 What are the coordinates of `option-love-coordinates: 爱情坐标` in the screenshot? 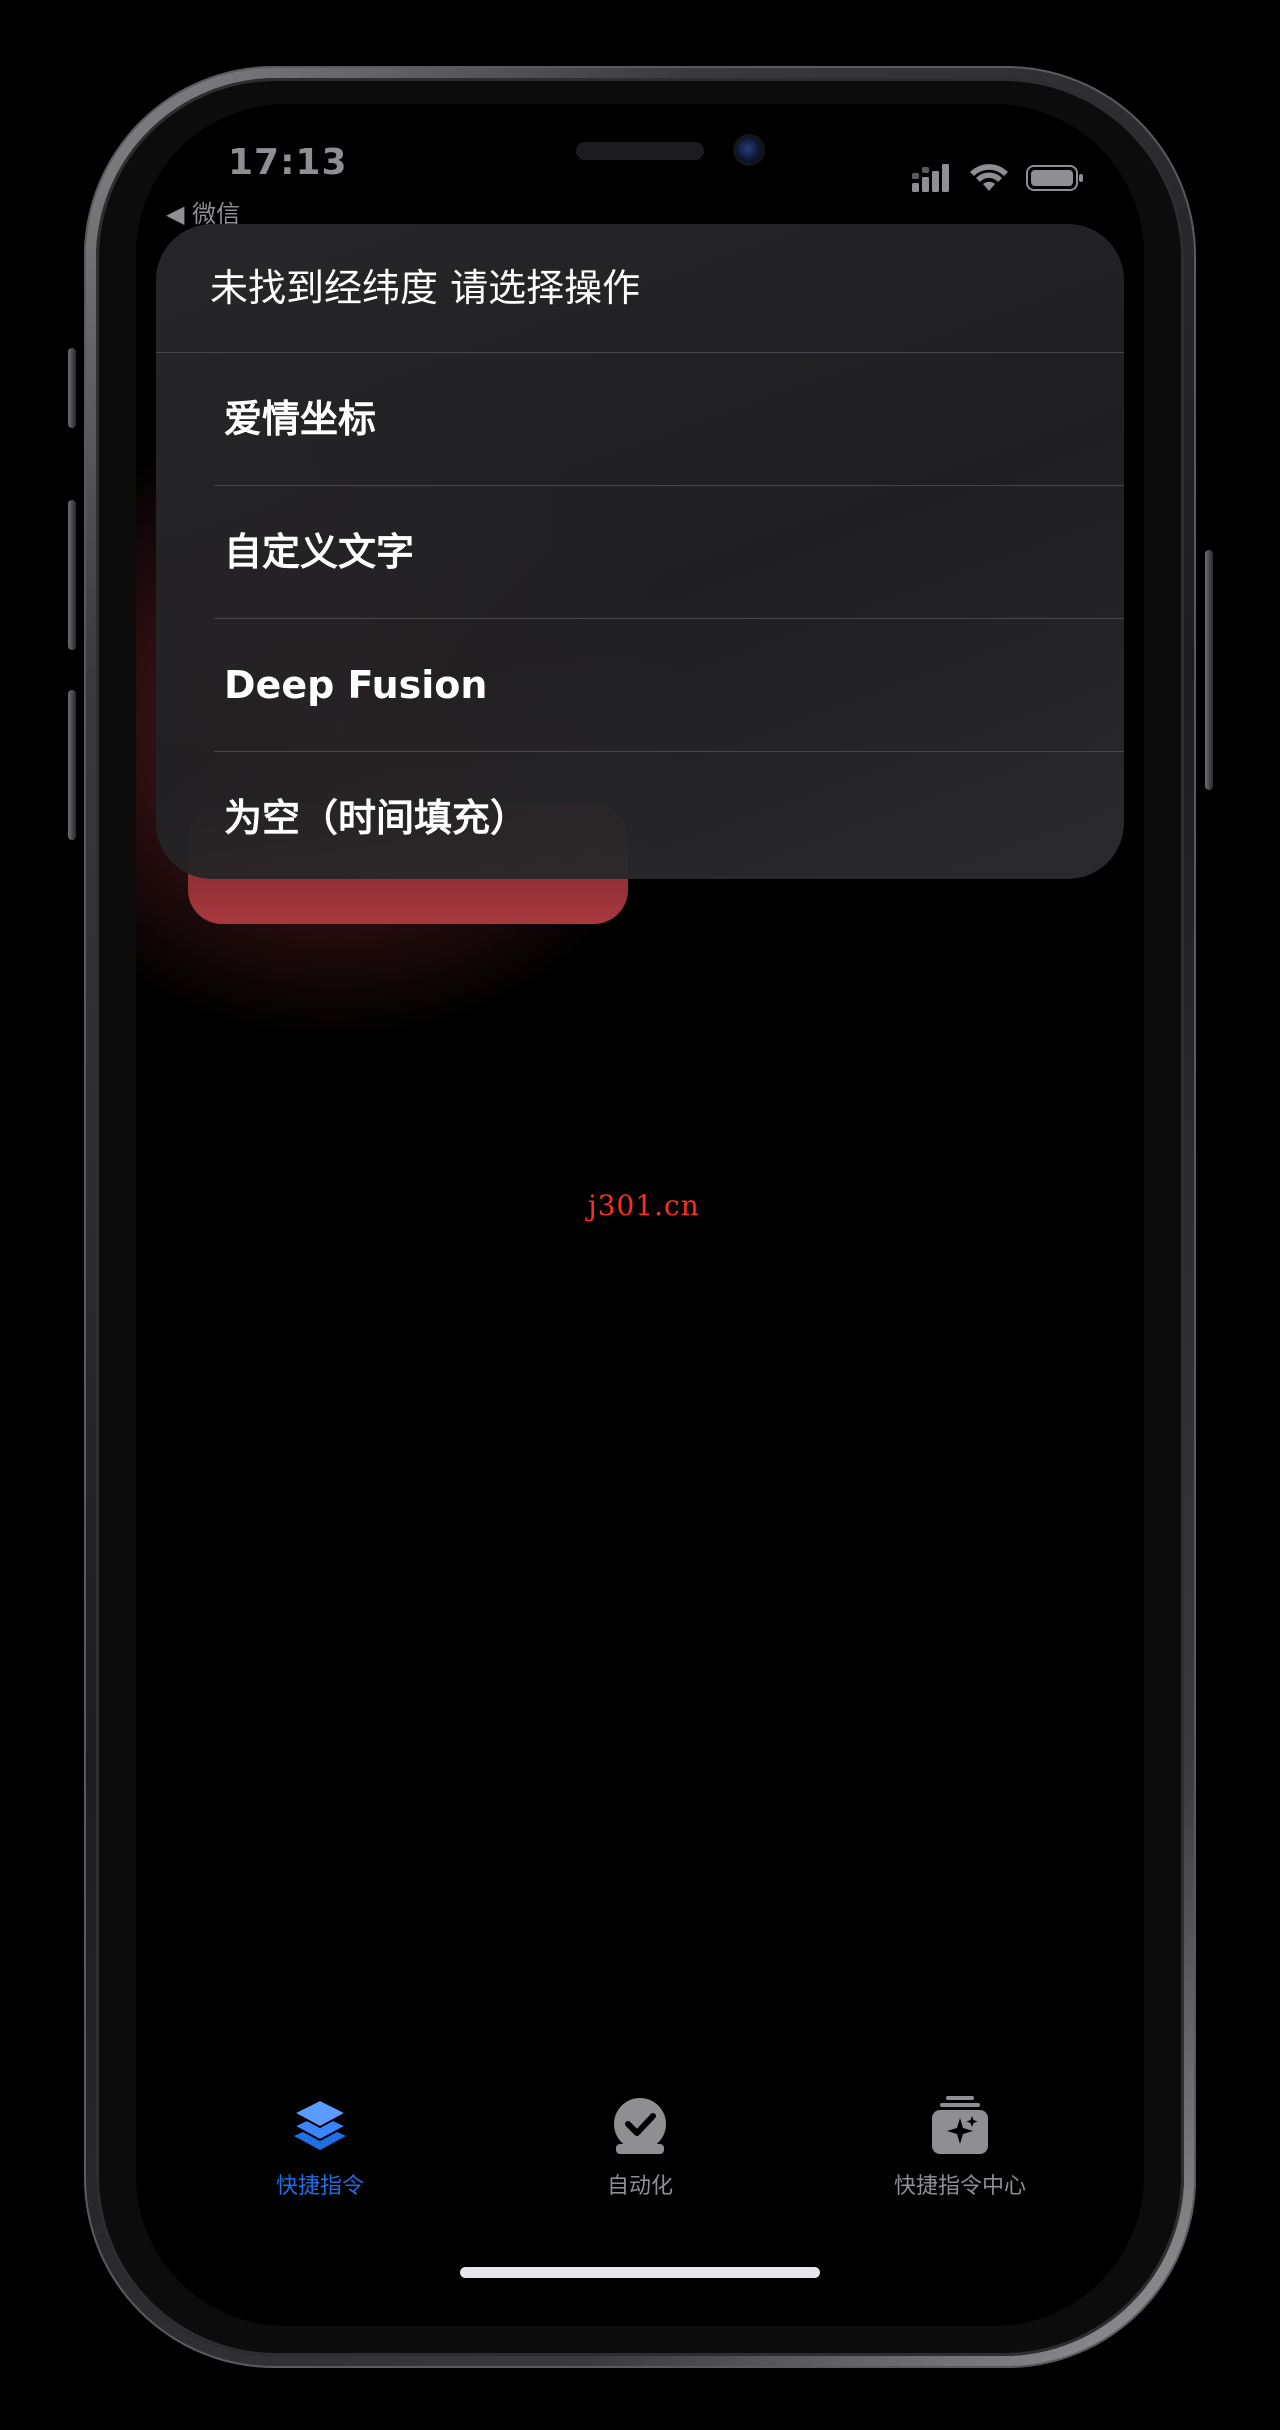 It's located at (640, 419).